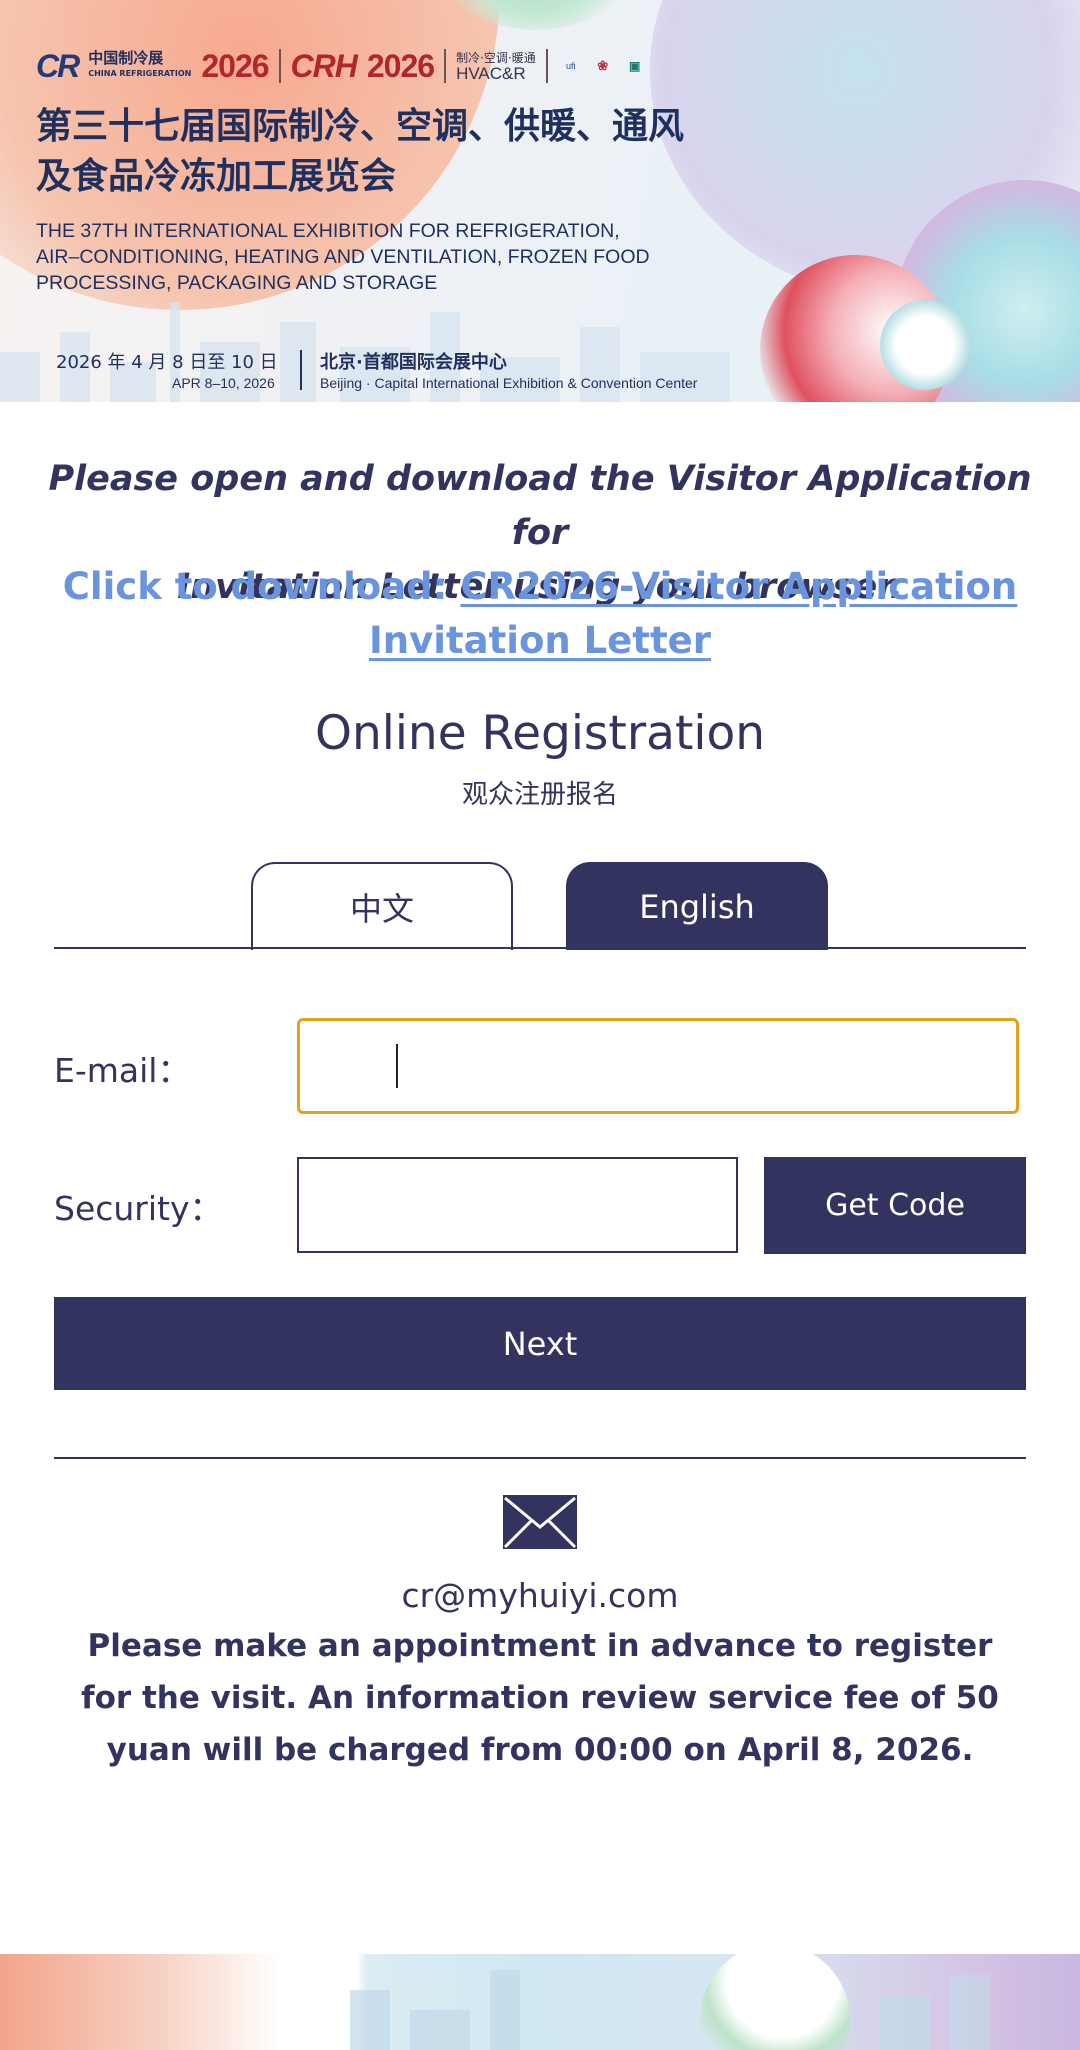  What do you see at coordinates (635, 66) in the screenshot?
I see `partner-logo-icon: ▣` at bounding box center [635, 66].